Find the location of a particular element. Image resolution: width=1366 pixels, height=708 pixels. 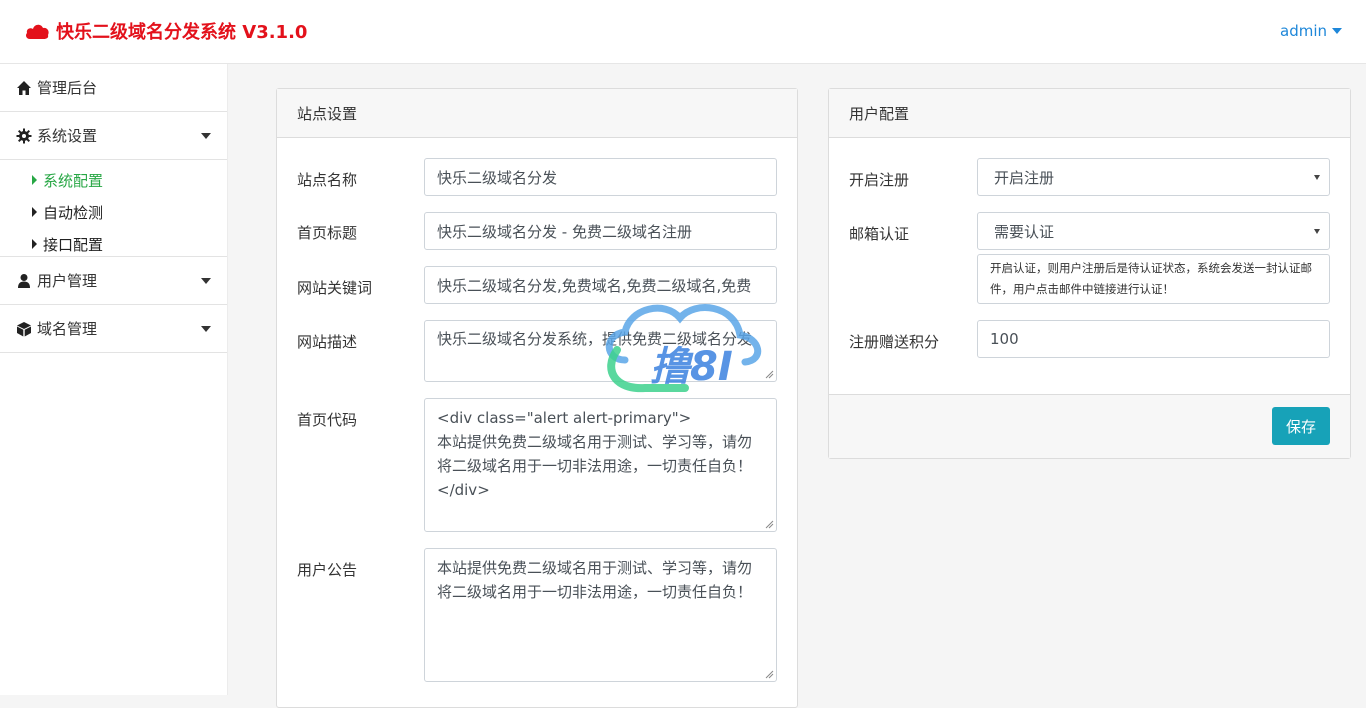

keywords-input: 快乐二级域名分发,免费域名,免费二级域名,免费 is located at coordinates (600, 285).